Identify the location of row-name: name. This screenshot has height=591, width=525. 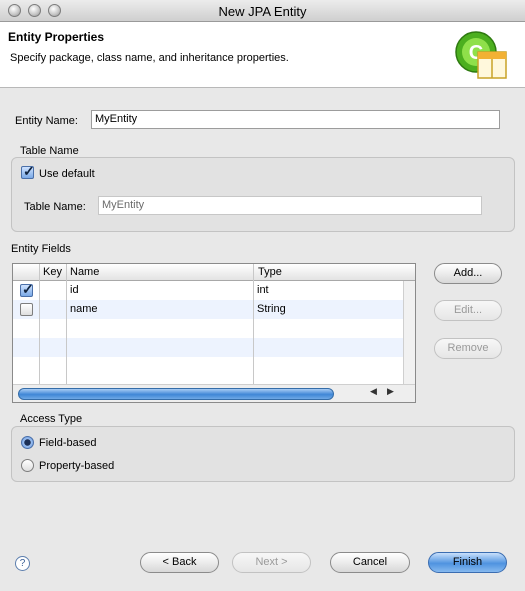
(84, 309).